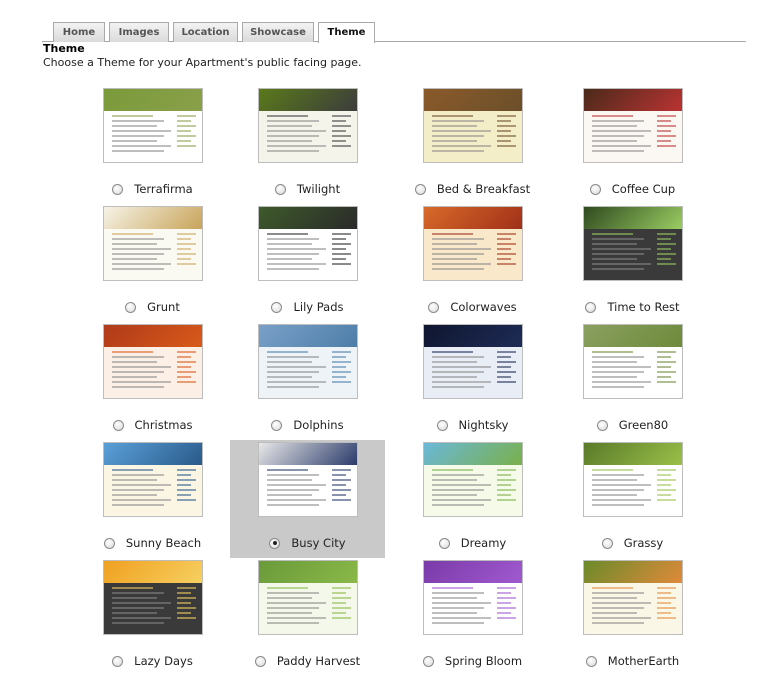 The width and height of the screenshot is (761, 689). I want to click on theme-label-row: Terrafirma, so click(152, 189).